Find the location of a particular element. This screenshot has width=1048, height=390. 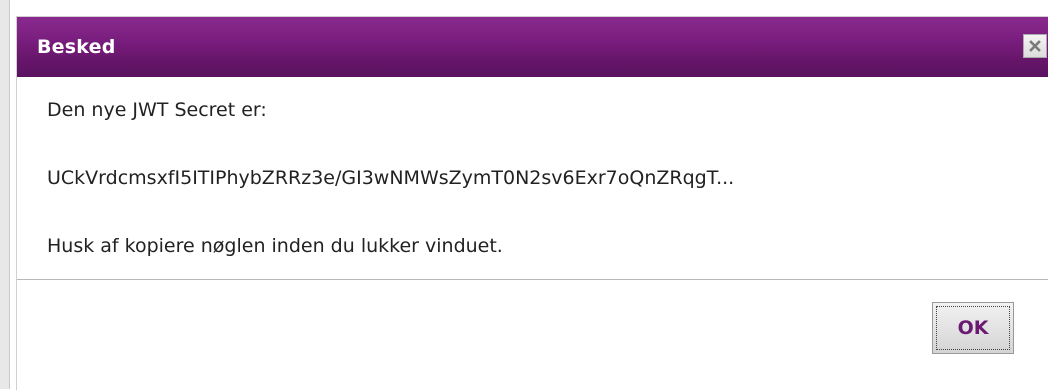

ok-button: OK is located at coordinates (973, 328).